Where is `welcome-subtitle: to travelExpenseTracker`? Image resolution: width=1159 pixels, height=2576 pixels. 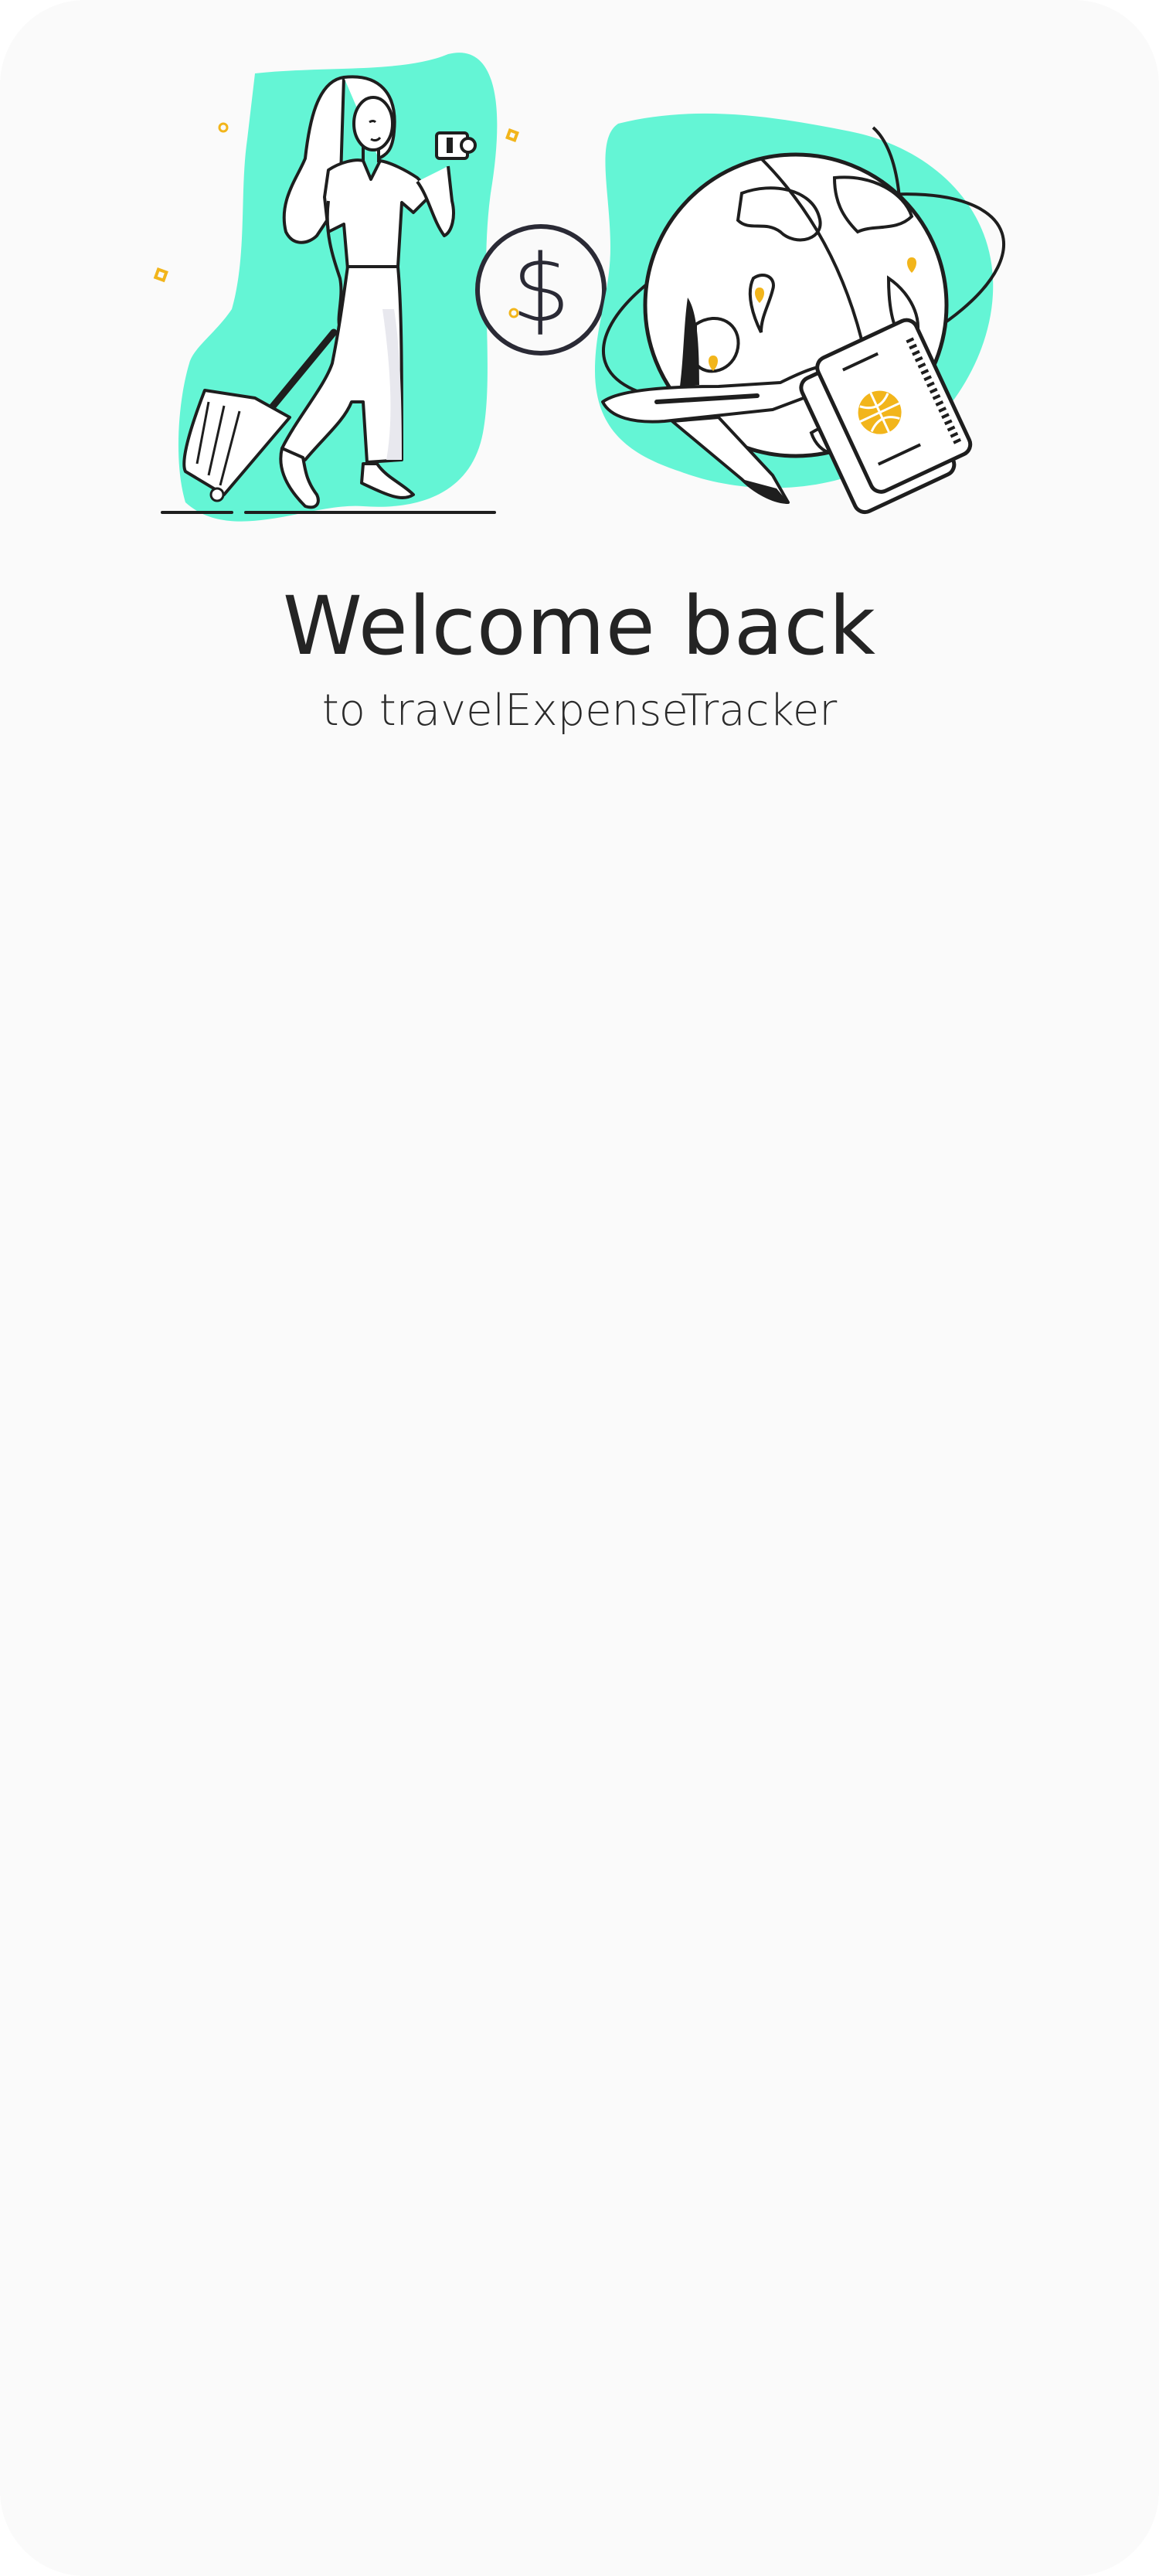 welcome-subtitle: to travelExpenseTracker is located at coordinates (579, 711).